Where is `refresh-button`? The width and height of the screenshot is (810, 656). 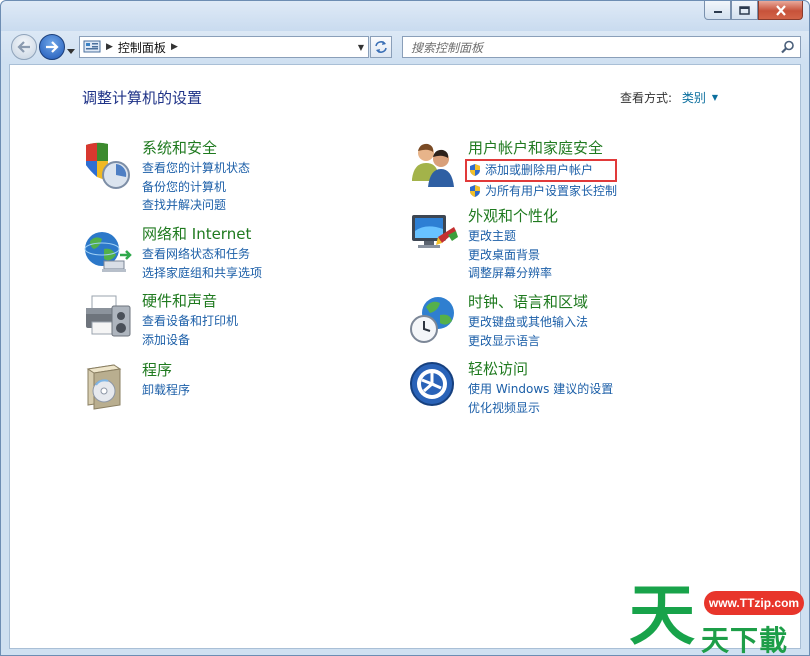 refresh-button is located at coordinates (381, 47).